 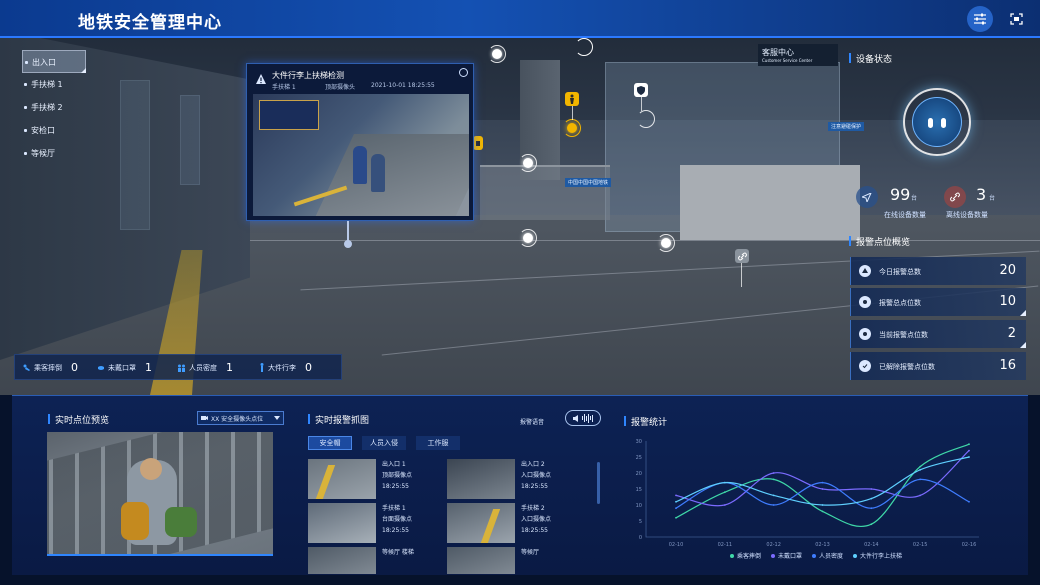 I want to click on capture-item: 手扶梯 1 台面摄像点 18:25:55, so click(x=377, y=523).